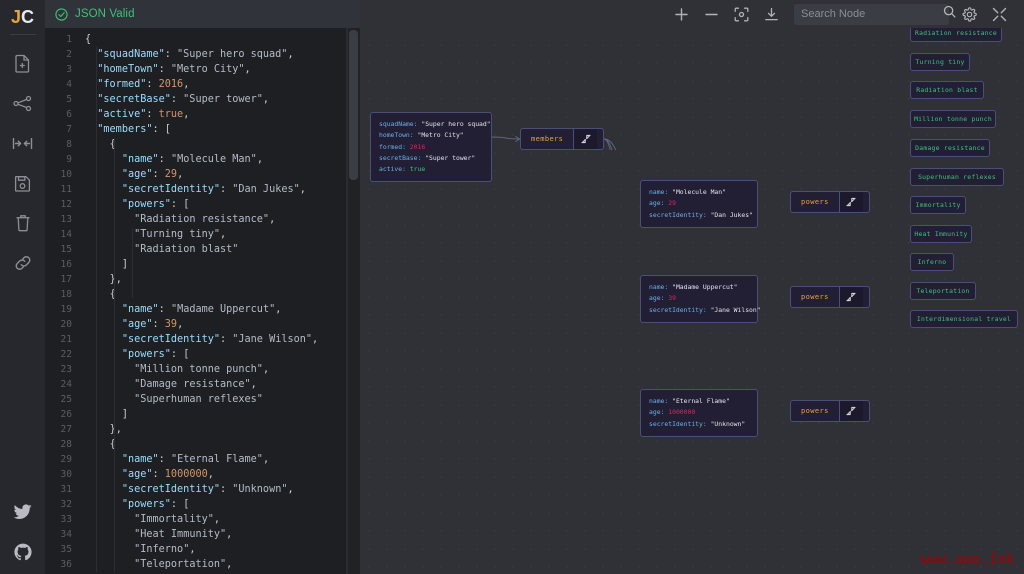  Describe the element at coordinates (967, 559) in the screenshot. I see `watermark: www.aae.ink` at that location.